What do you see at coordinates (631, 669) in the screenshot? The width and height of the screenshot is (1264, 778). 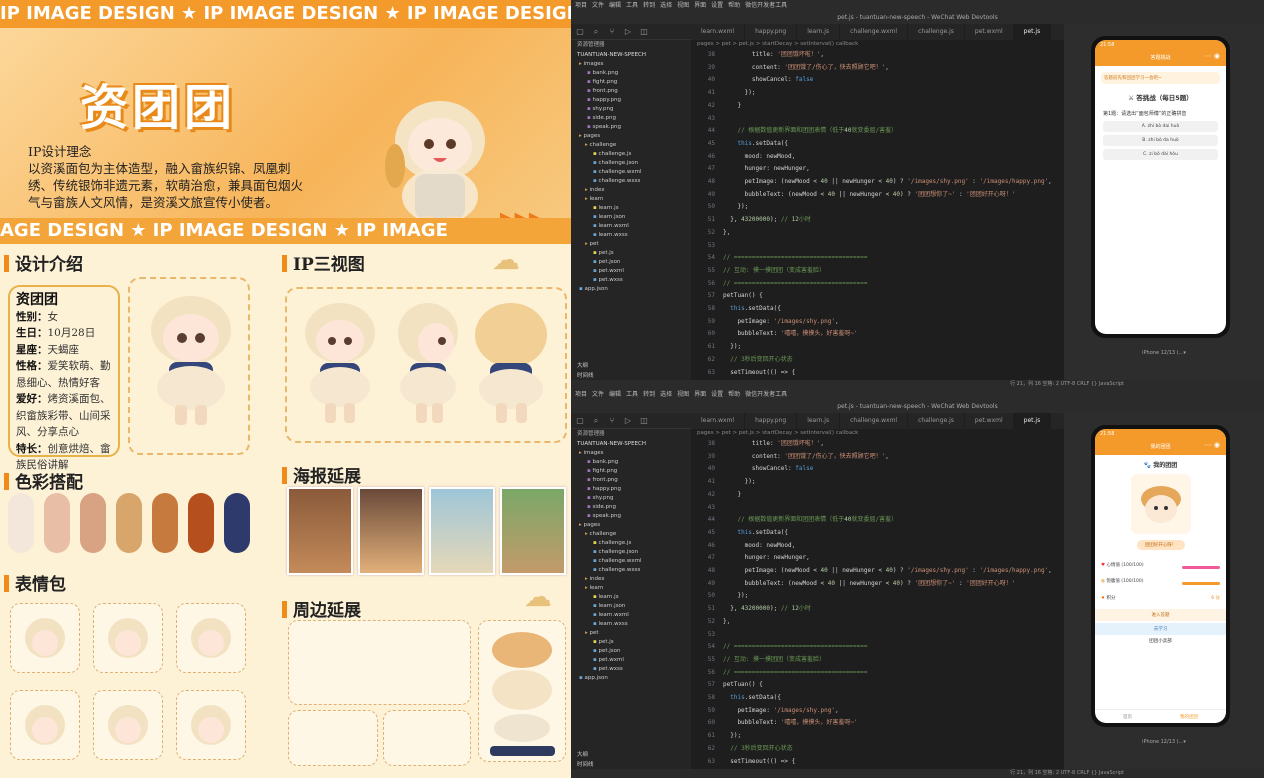 I see `file-item: ▪ pet.wxss` at bounding box center [631, 669].